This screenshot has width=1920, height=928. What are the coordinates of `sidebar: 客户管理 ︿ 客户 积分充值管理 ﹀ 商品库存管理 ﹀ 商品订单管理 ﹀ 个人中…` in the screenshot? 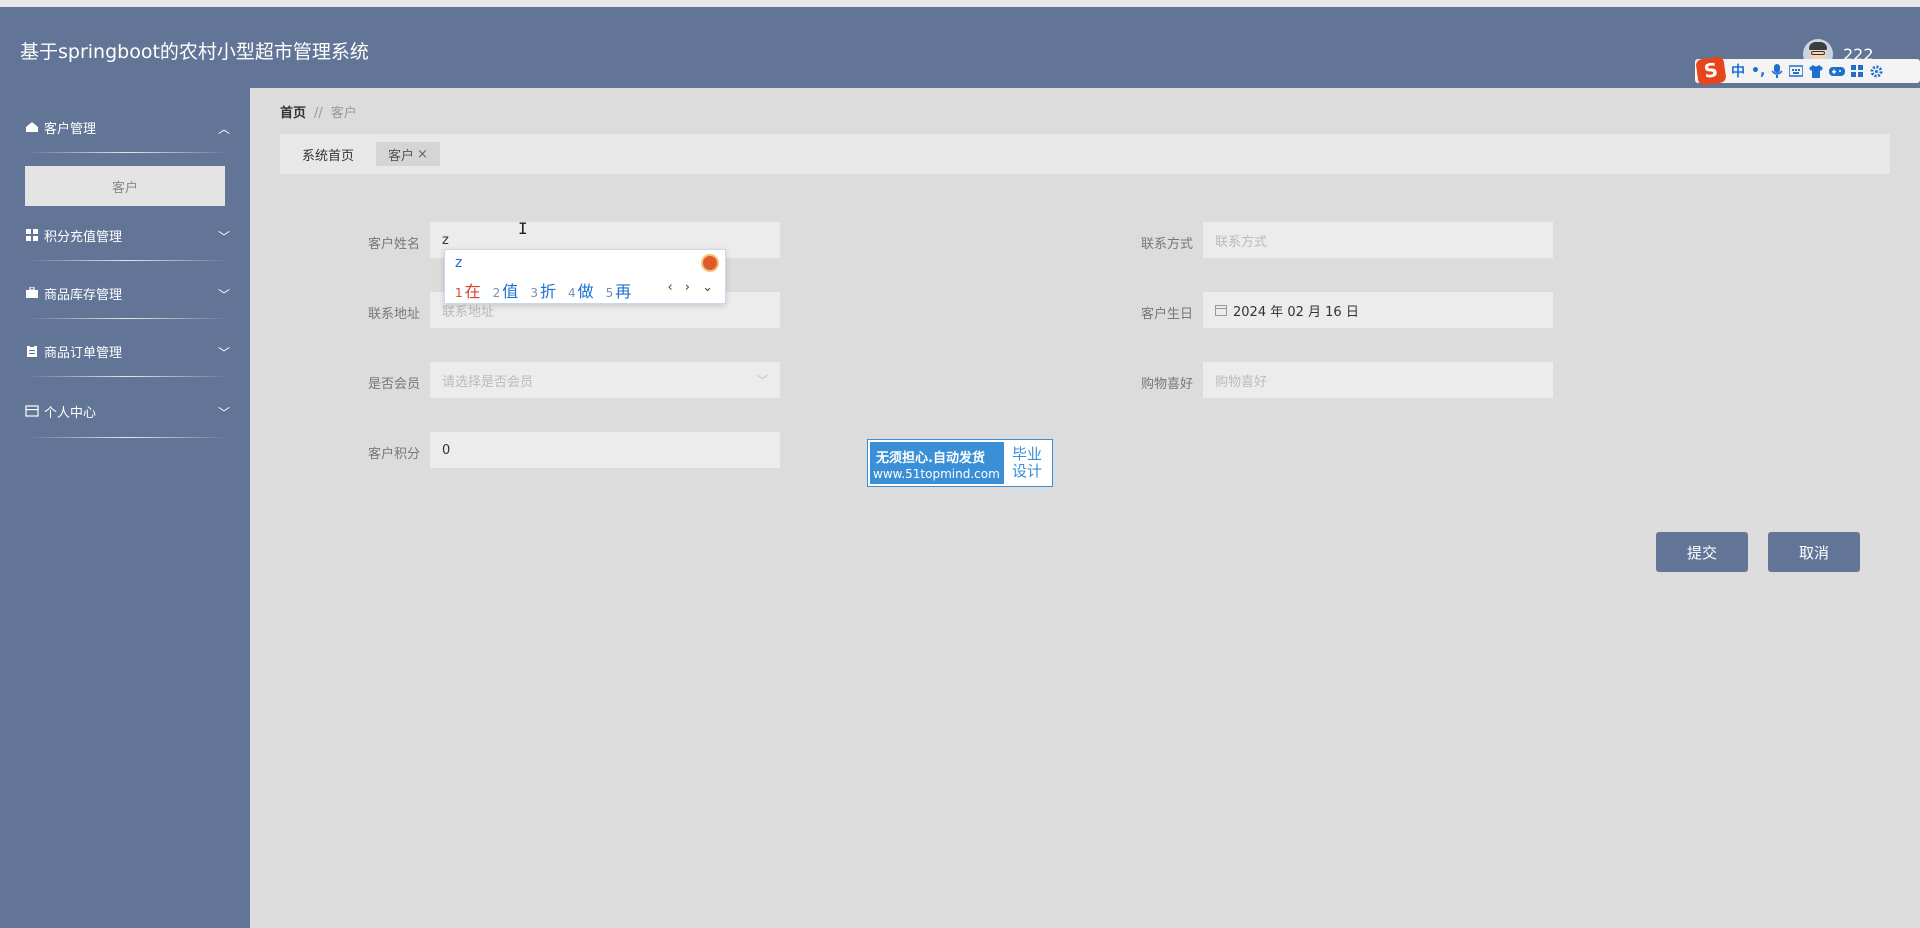 It's located at (125, 508).